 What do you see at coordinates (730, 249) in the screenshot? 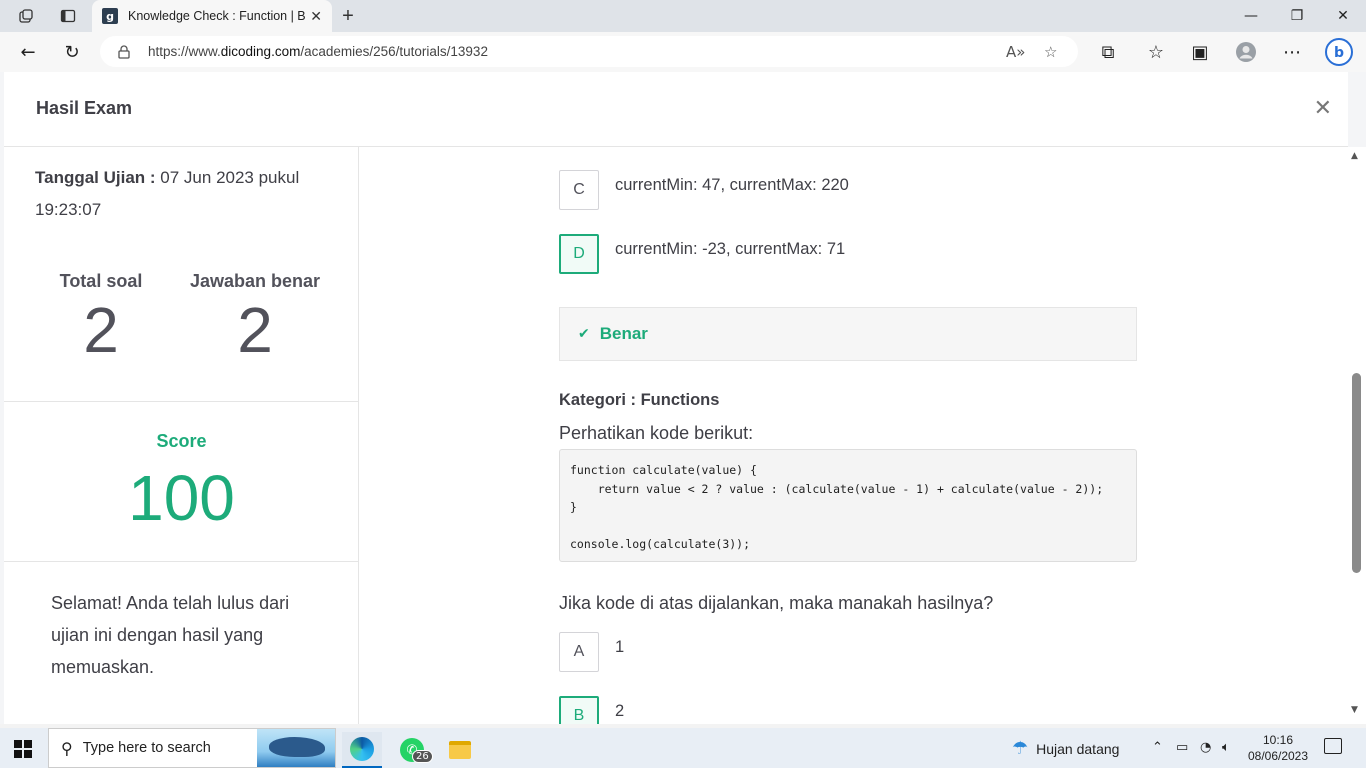
I see `option-text: currentMin: -23, currentMax: 71` at bounding box center [730, 249].